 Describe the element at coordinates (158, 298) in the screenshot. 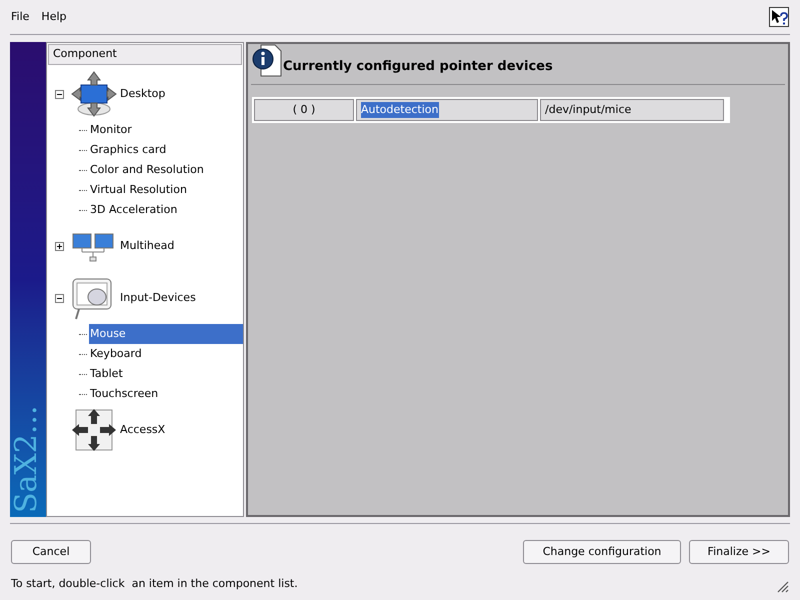

I see `tree-item: Input-Devices` at that location.